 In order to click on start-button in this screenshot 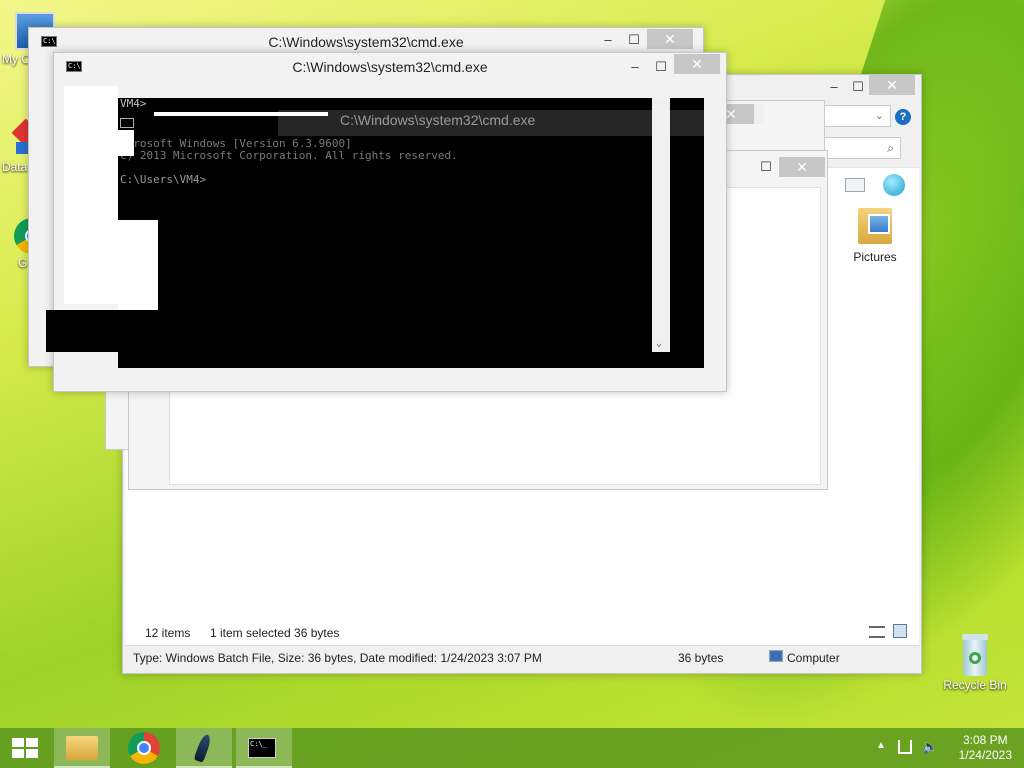, I will do `click(24, 748)`.